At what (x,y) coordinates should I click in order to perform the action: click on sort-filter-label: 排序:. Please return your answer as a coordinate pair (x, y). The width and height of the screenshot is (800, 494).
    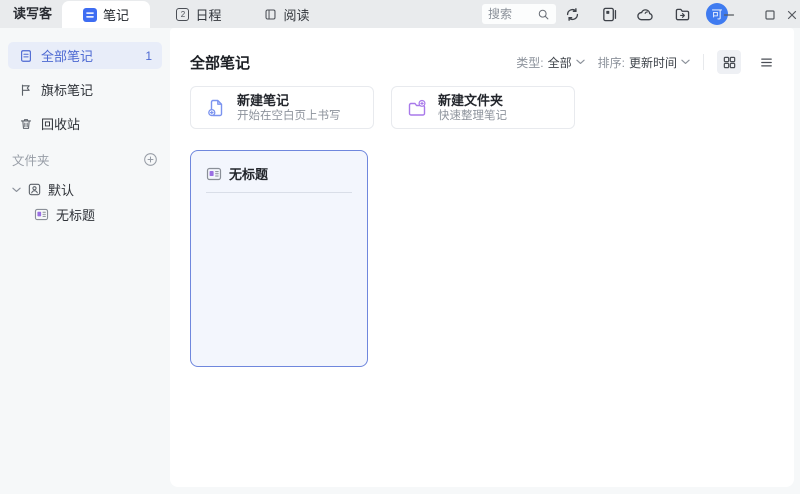
    Looking at the image, I should click on (611, 62).